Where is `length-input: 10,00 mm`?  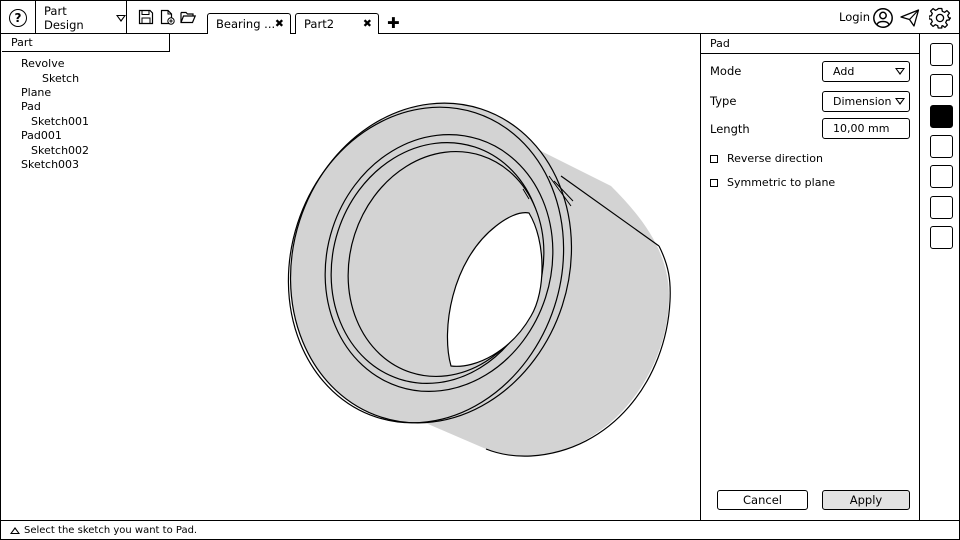 length-input: 10,00 mm is located at coordinates (866, 128).